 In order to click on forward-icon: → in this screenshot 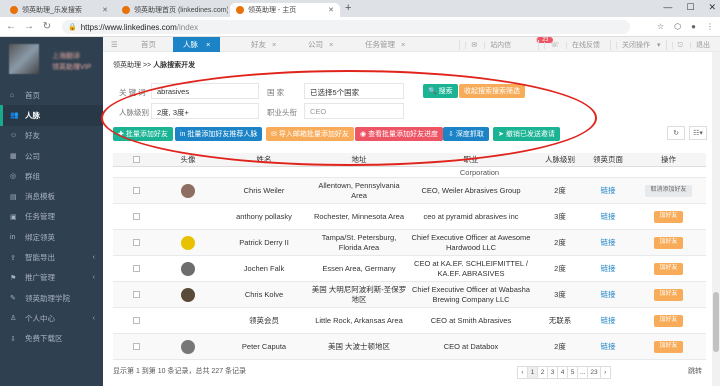, I will do `click(29, 26)`.